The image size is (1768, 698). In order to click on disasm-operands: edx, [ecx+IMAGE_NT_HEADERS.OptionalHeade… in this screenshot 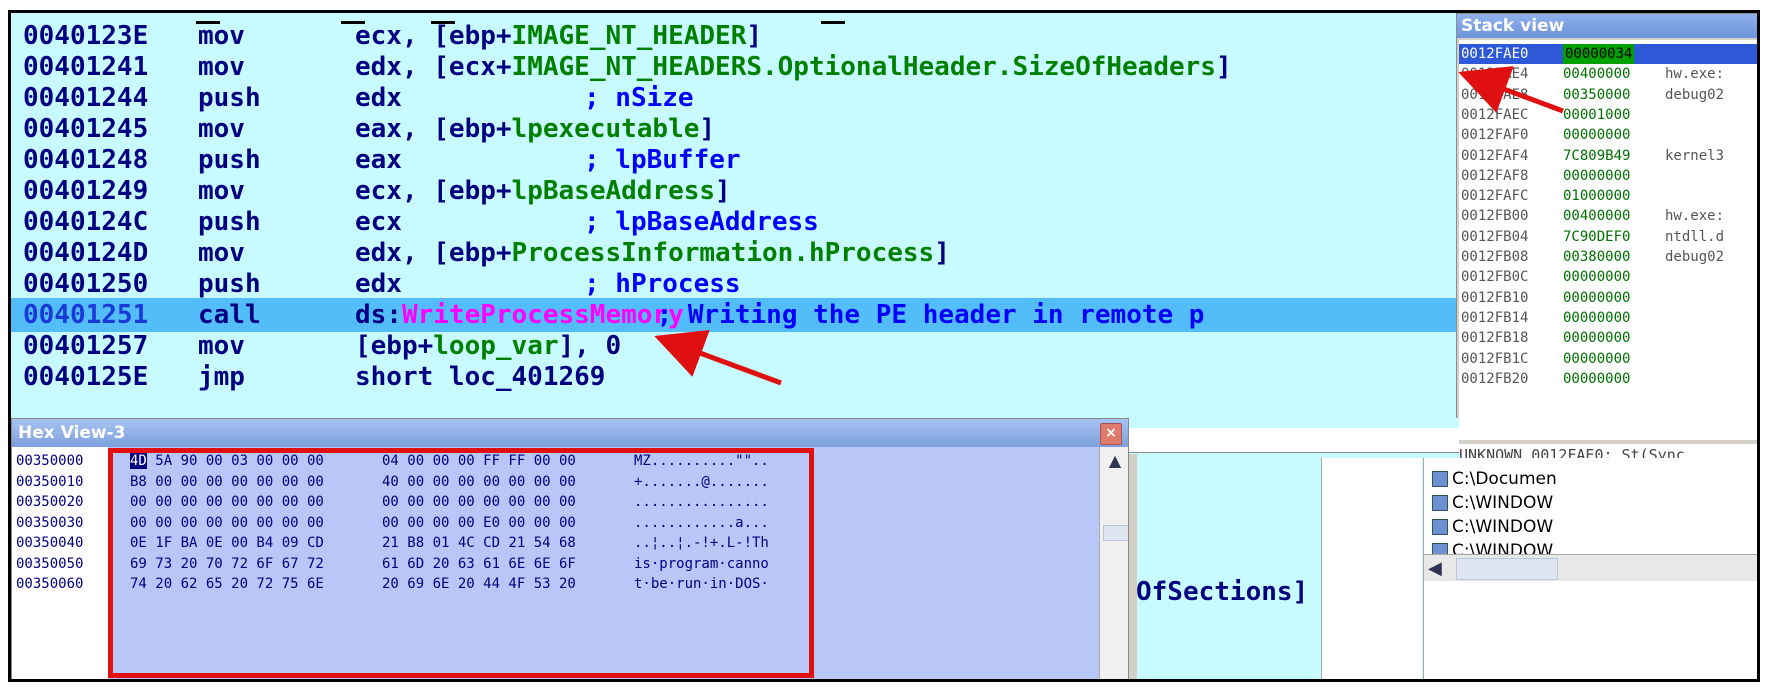, I will do `click(793, 67)`.